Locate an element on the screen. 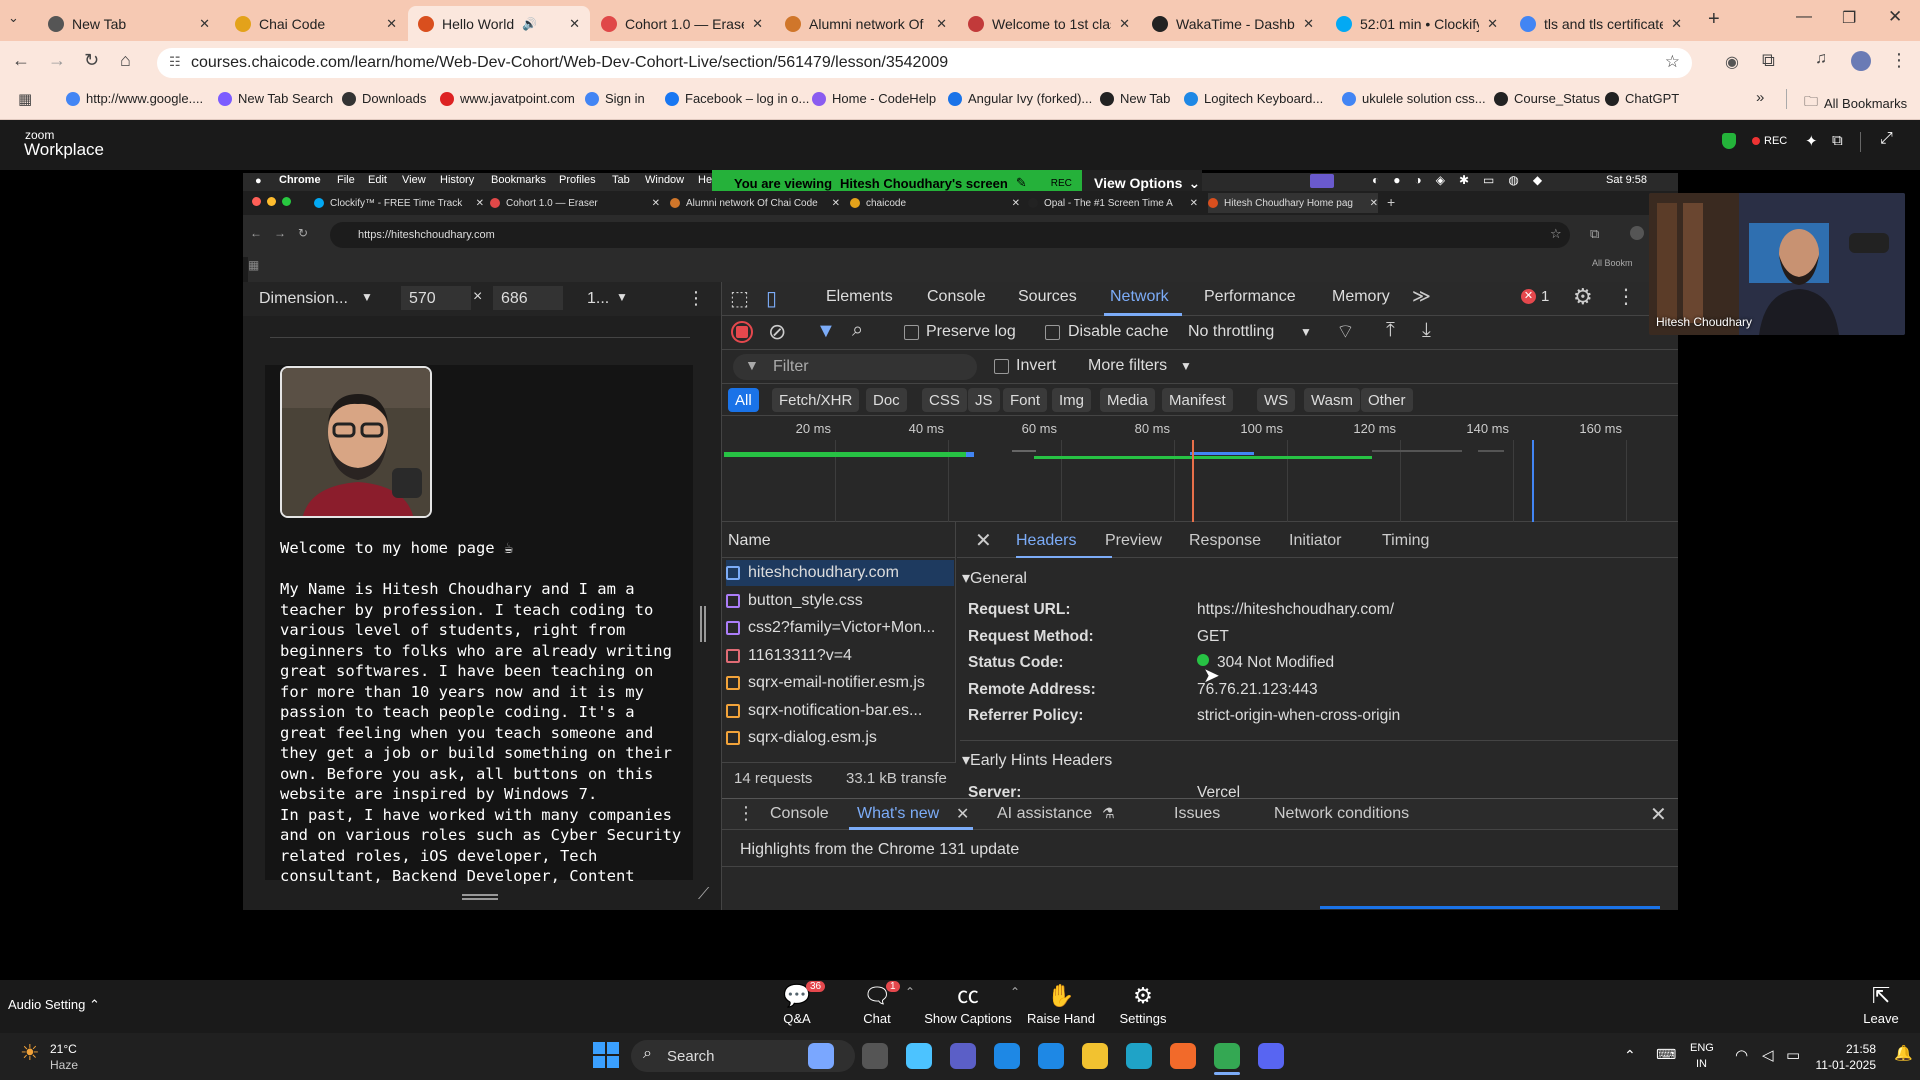 This screenshot has height=1080, width=1920. browser-tab: Cohort 1.0 — Eraser ✕ is located at coordinates (682, 23).